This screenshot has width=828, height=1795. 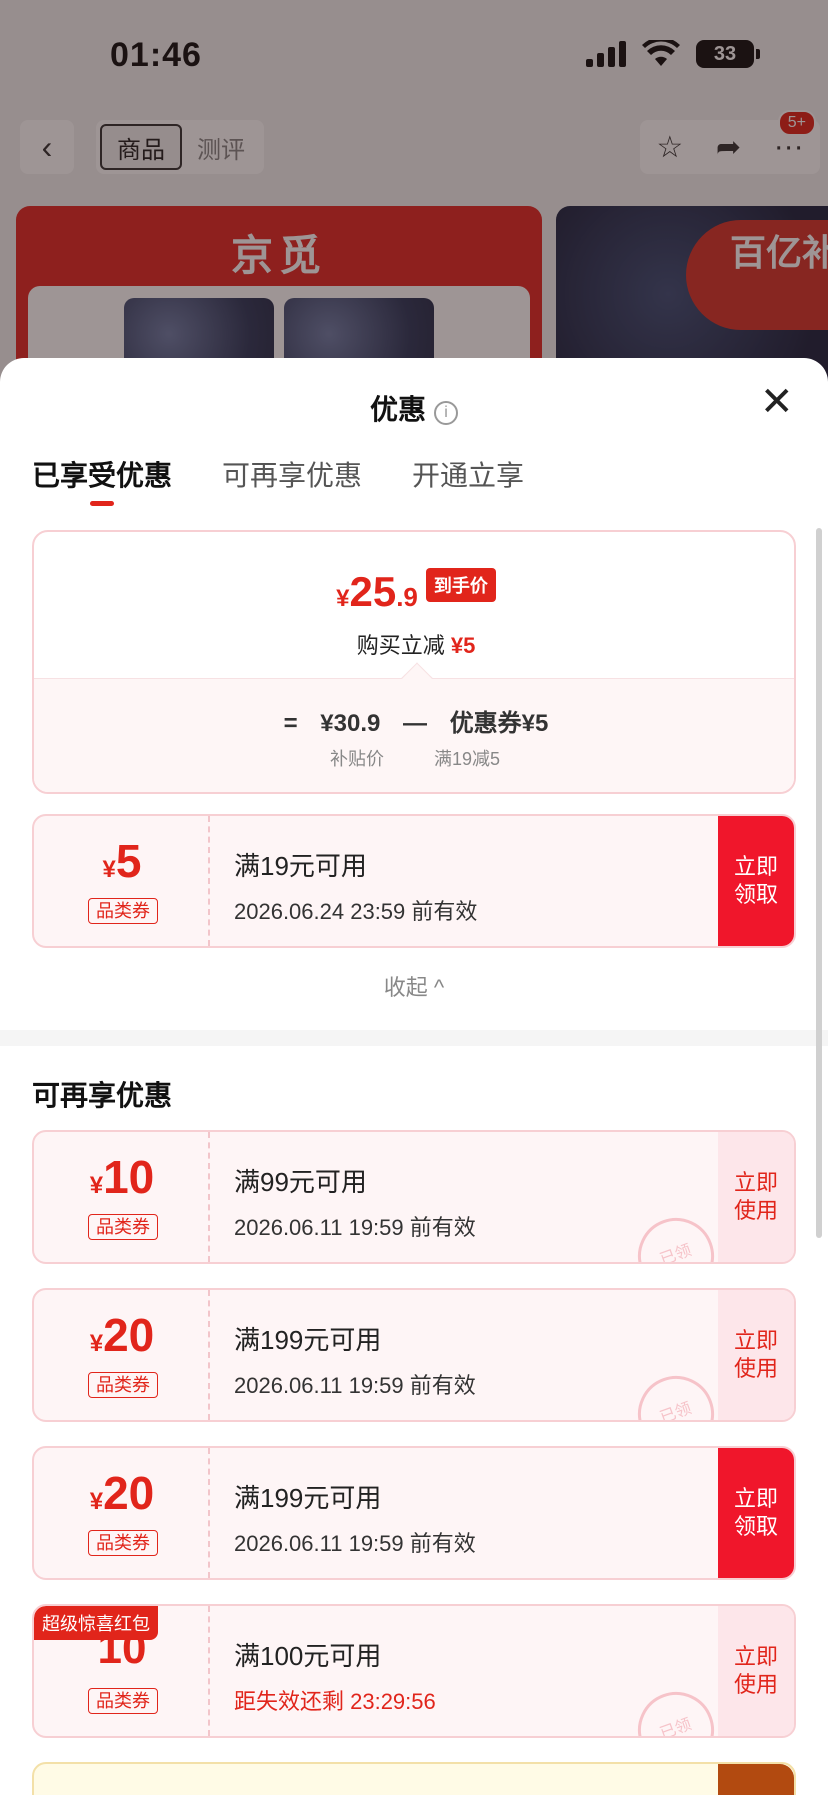 I want to click on sheet-title-text: 优惠, so click(x=397, y=409).